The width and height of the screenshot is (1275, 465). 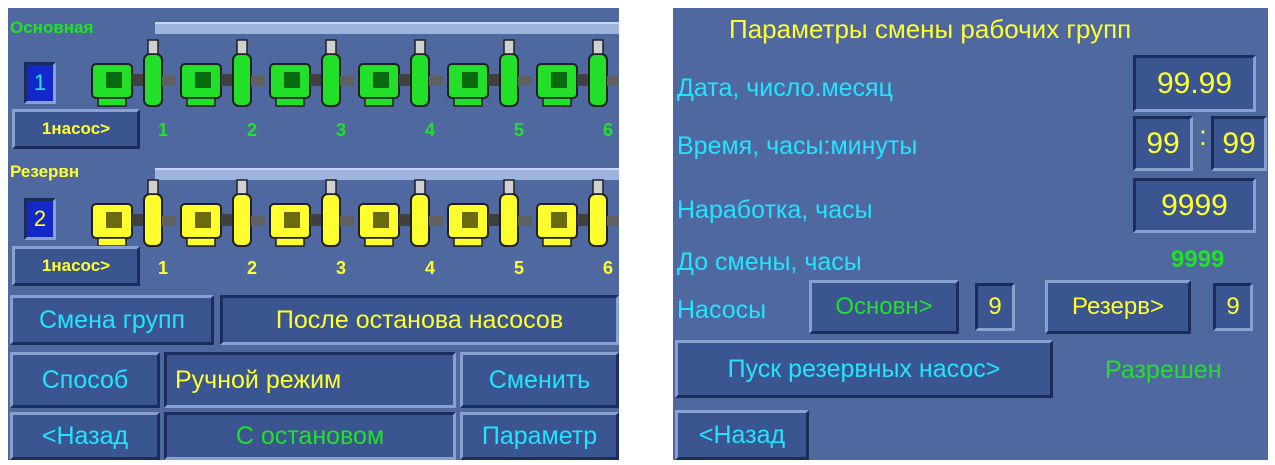 What do you see at coordinates (608, 268) in the screenshot?
I see `reserve-pump-number-6: 6` at bounding box center [608, 268].